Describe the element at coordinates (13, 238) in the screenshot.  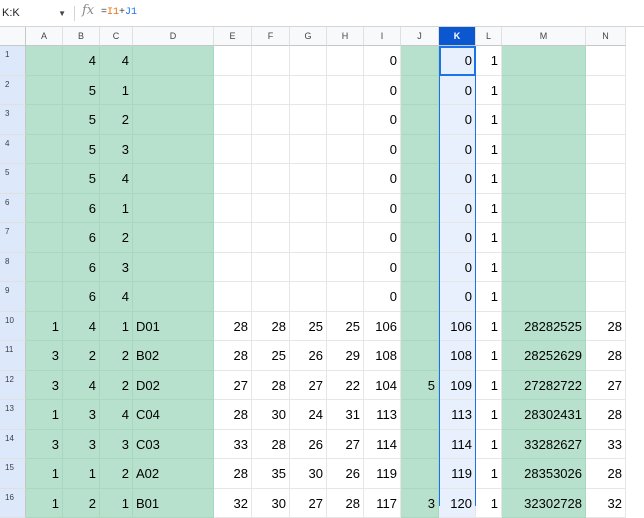
I see `row-header-7: 7` at that location.